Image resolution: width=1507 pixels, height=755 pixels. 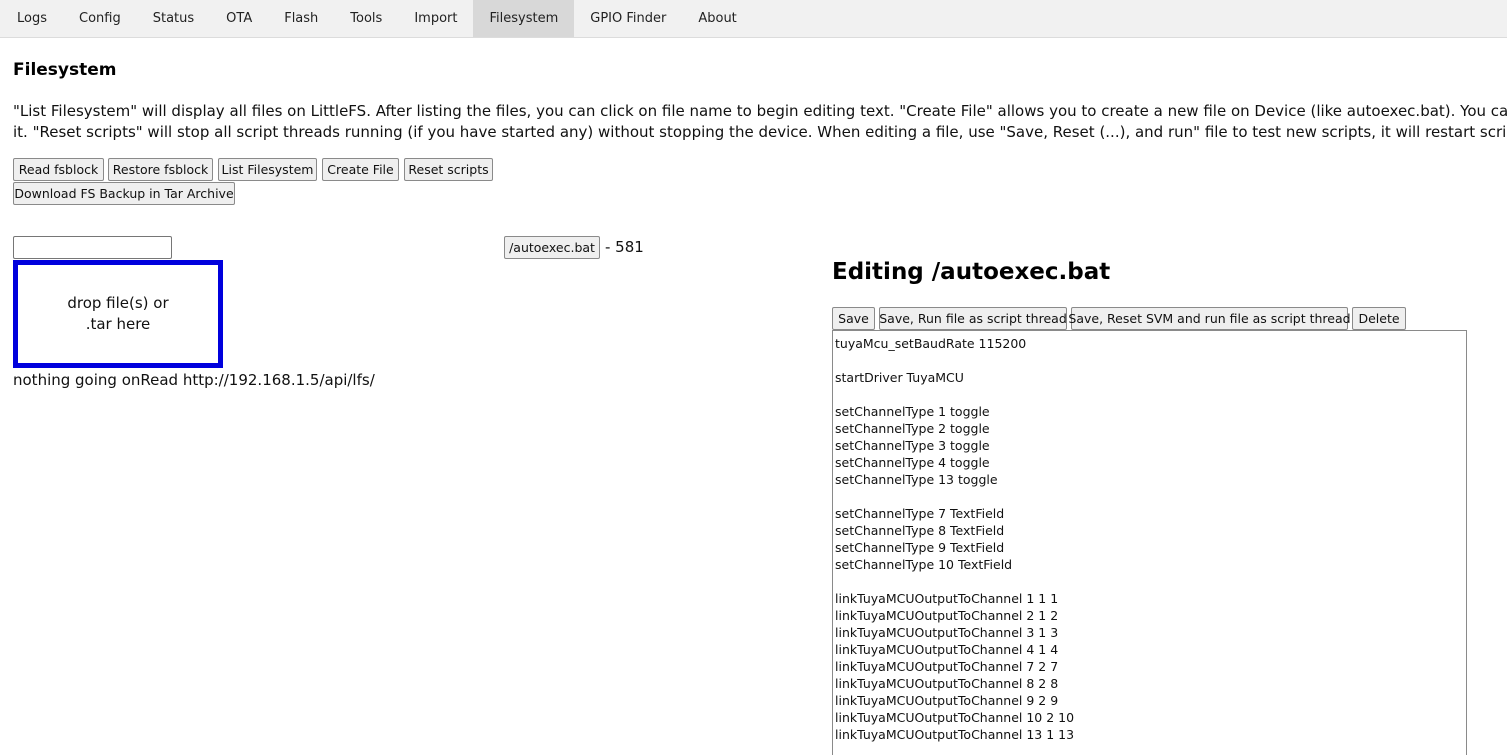 What do you see at coordinates (65, 70) in the screenshot?
I see `page-title: Filesystem` at bounding box center [65, 70].